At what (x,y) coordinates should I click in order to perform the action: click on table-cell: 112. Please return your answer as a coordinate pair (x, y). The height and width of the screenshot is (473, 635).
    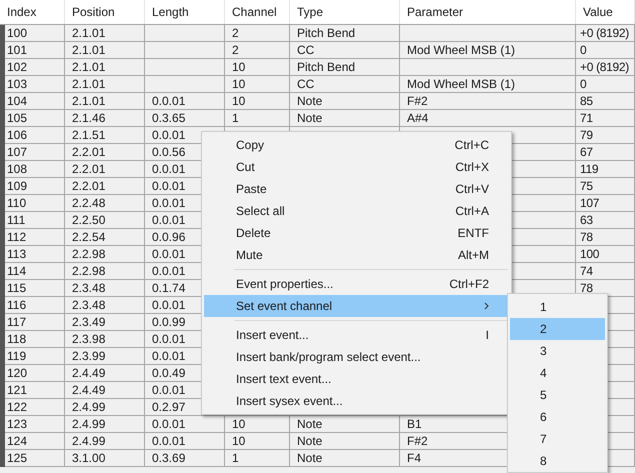
    Looking at the image, I should click on (16, 237).